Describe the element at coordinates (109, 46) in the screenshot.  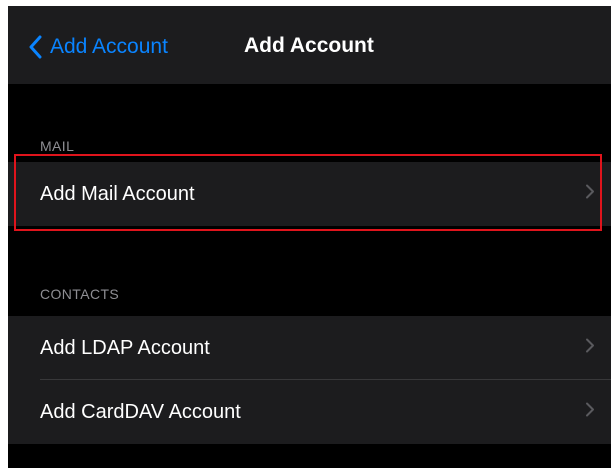
I see `back-button-label: Add Account` at that location.